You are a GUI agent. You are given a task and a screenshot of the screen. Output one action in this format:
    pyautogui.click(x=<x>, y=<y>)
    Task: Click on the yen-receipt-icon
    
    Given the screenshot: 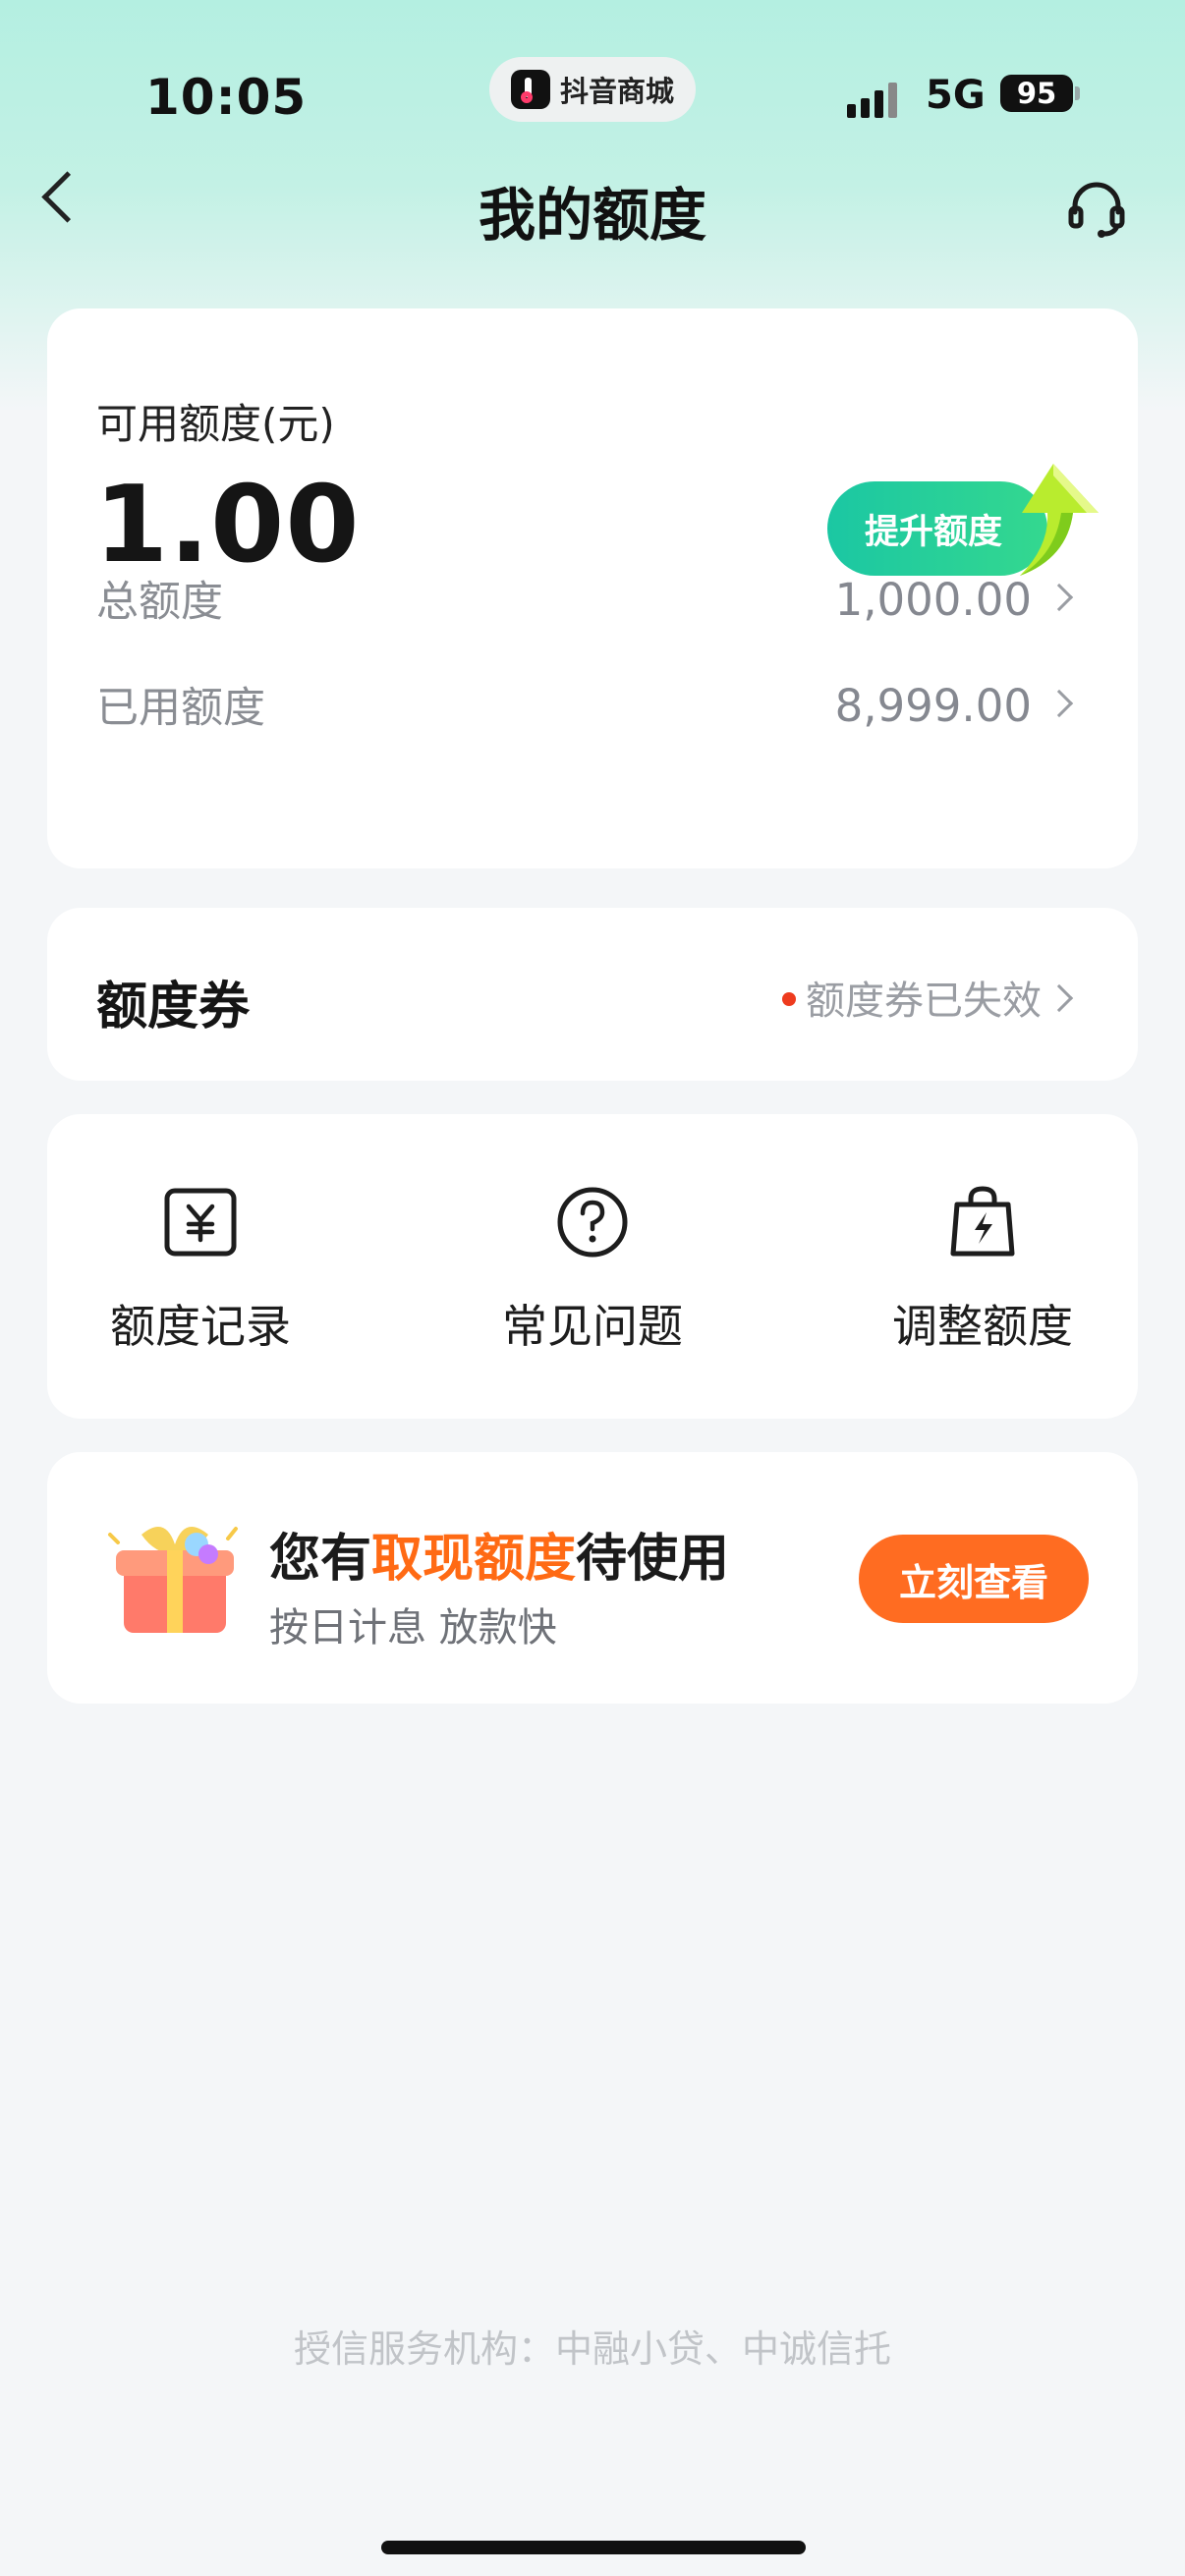 What is the action you would take?
    pyautogui.click(x=200, y=1222)
    